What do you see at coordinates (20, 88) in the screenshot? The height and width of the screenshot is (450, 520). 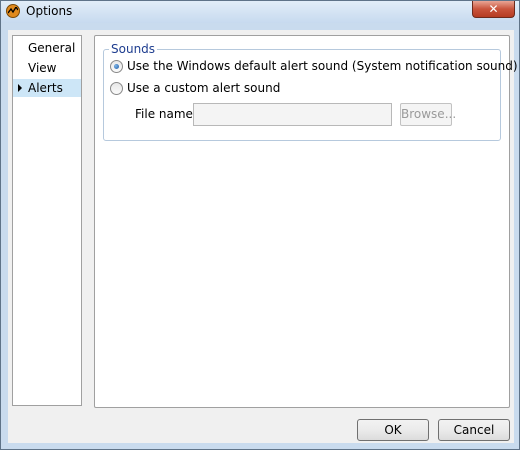 I see `selected-arrow-icon` at bounding box center [20, 88].